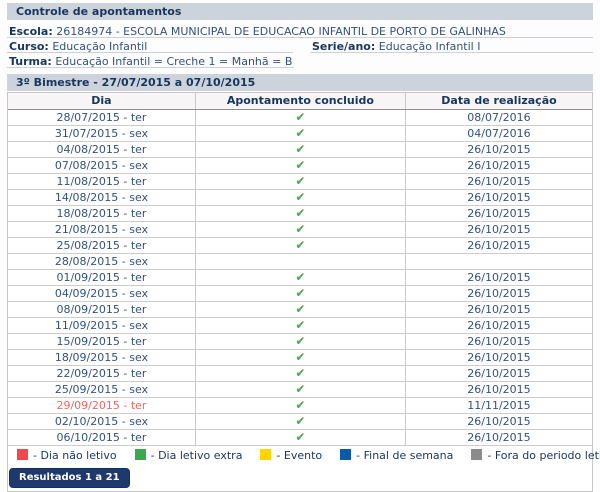 The image size is (600, 492). I want to click on legend-item: - Final de semana, so click(396, 455).